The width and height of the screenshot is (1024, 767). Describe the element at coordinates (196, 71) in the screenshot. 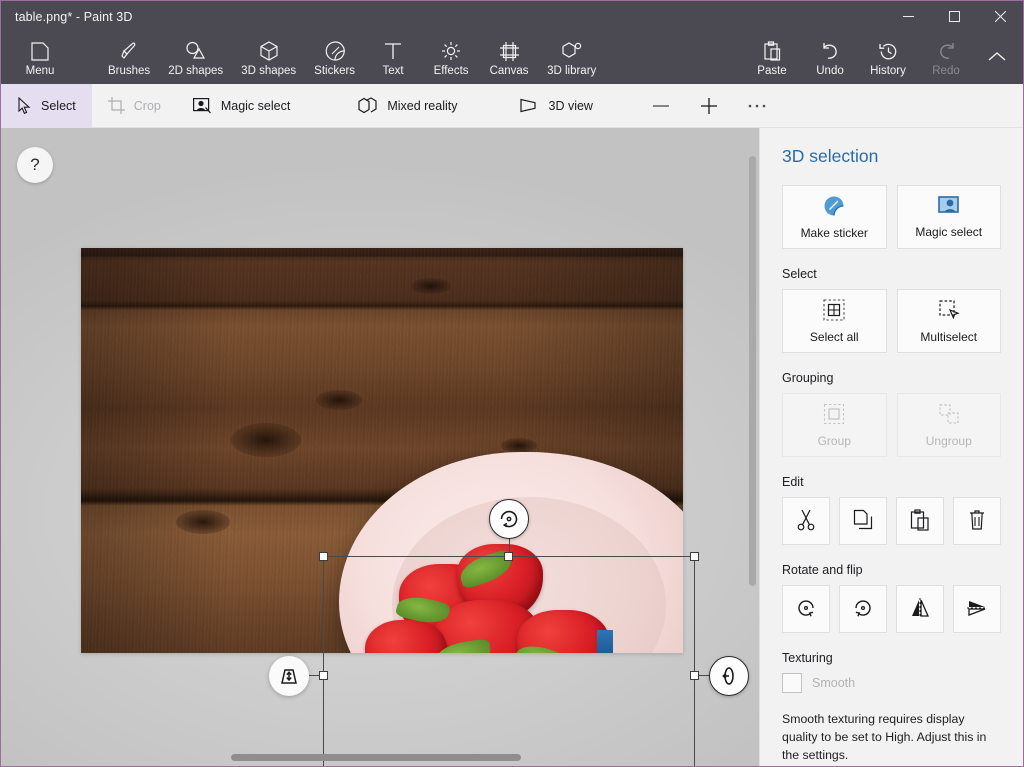

I see `toolbar-label-2d-shapes: 2D shapes` at that location.